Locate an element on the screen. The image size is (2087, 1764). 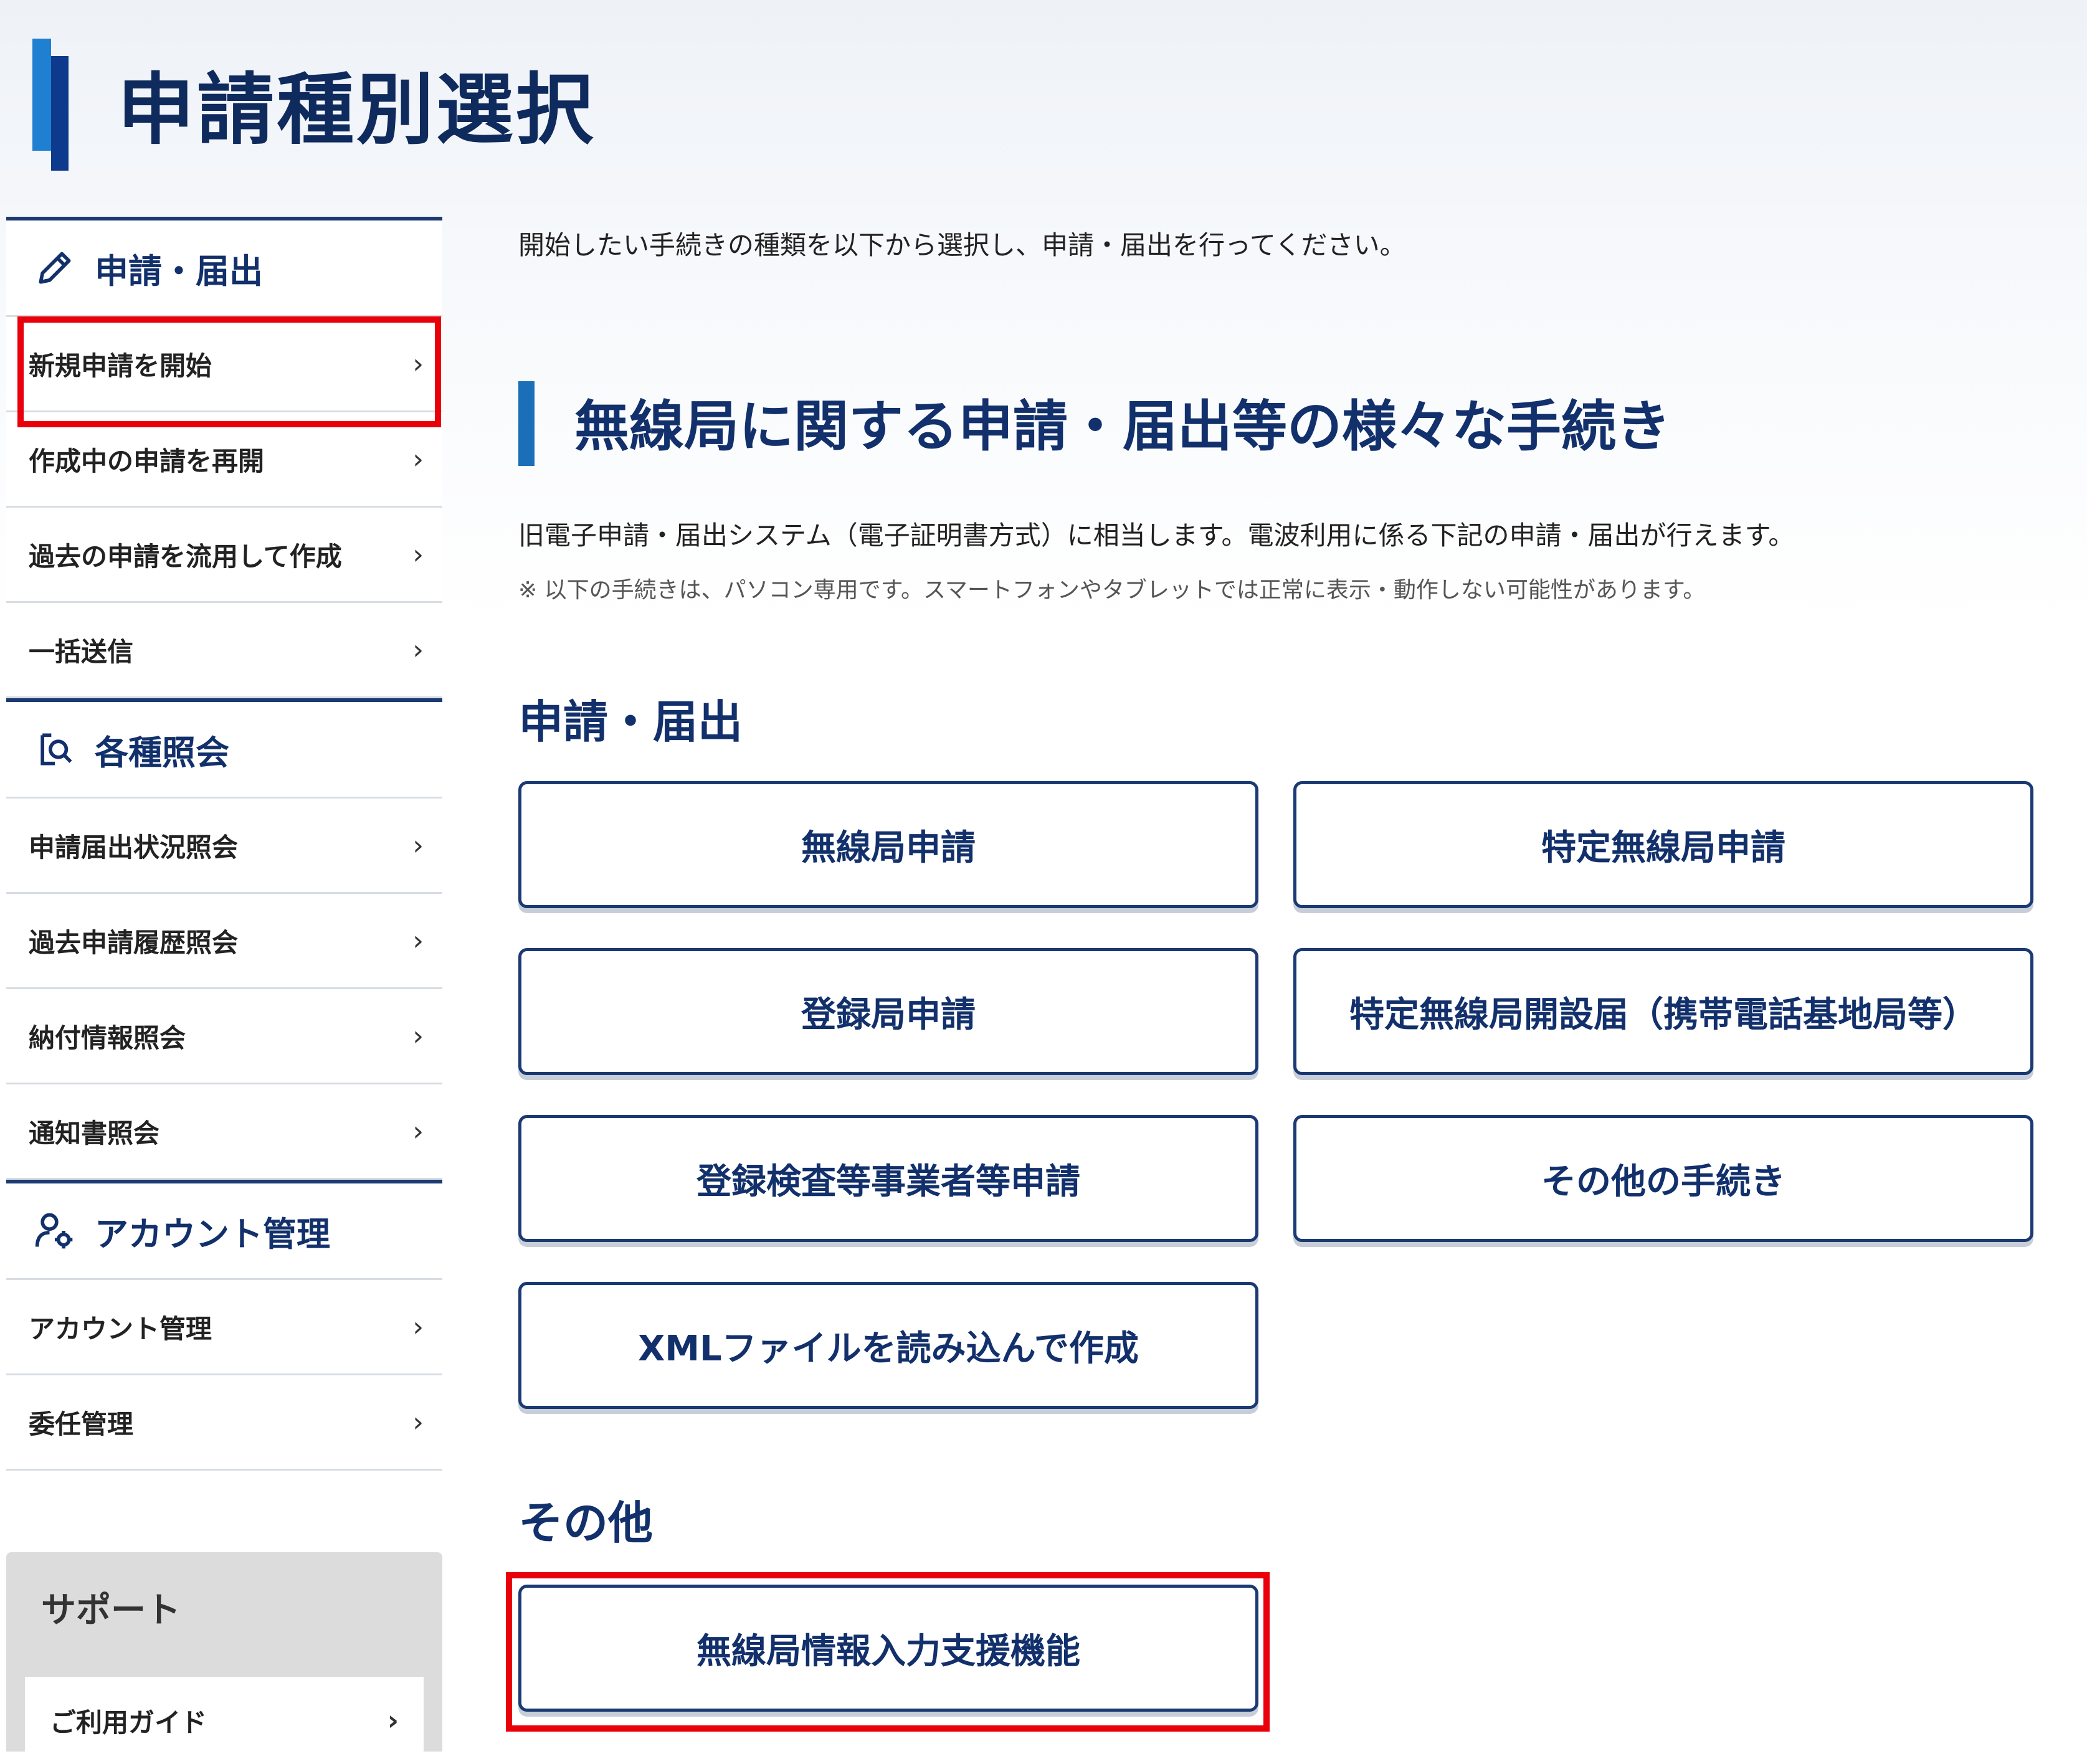
sidebar-item-status-inquiry: 申請届出状況照会 › is located at coordinates (224, 846).